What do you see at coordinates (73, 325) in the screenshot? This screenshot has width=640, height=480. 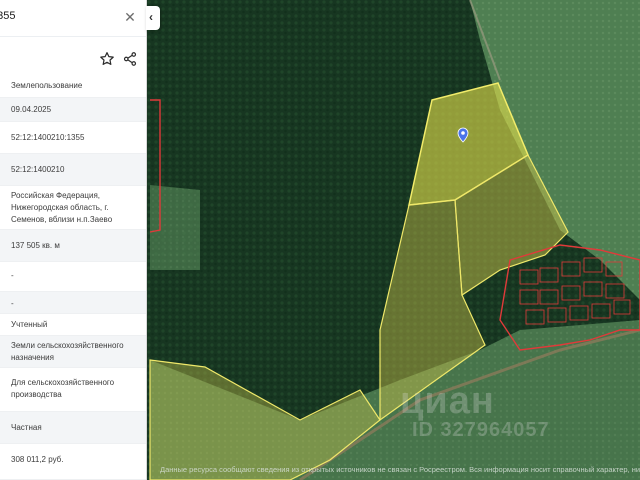 I see `detail-status: Учтенный` at bounding box center [73, 325].